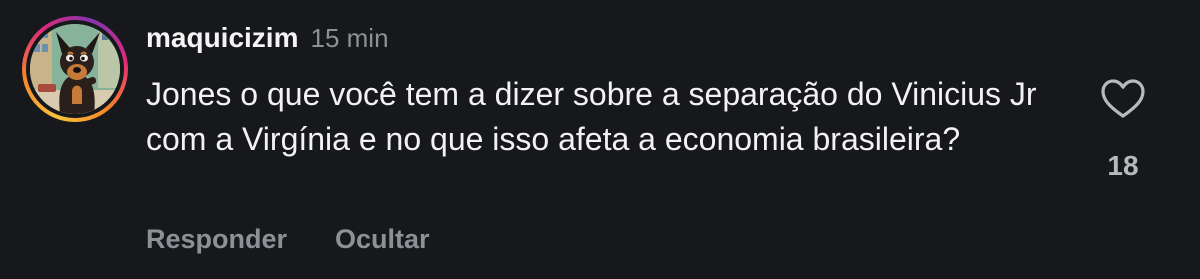 The height and width of the screenshot is (279, 1200). What do you see at coordinates (288, 239) in the screenshot?
I see `comment-actions: Responder Ocultar` at bounding box center [288, 239].